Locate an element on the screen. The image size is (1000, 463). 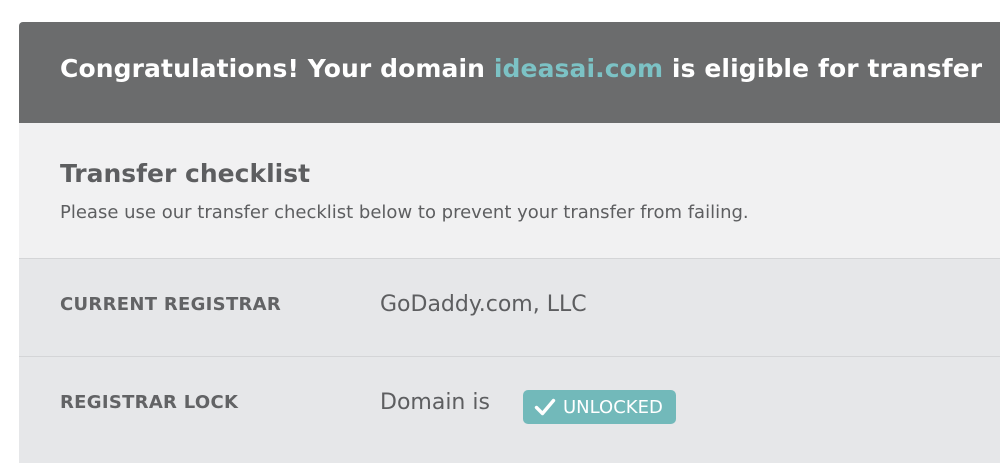
registrar-lock-label: REGISTRAR LOCK is located at coordinates (149, 402).